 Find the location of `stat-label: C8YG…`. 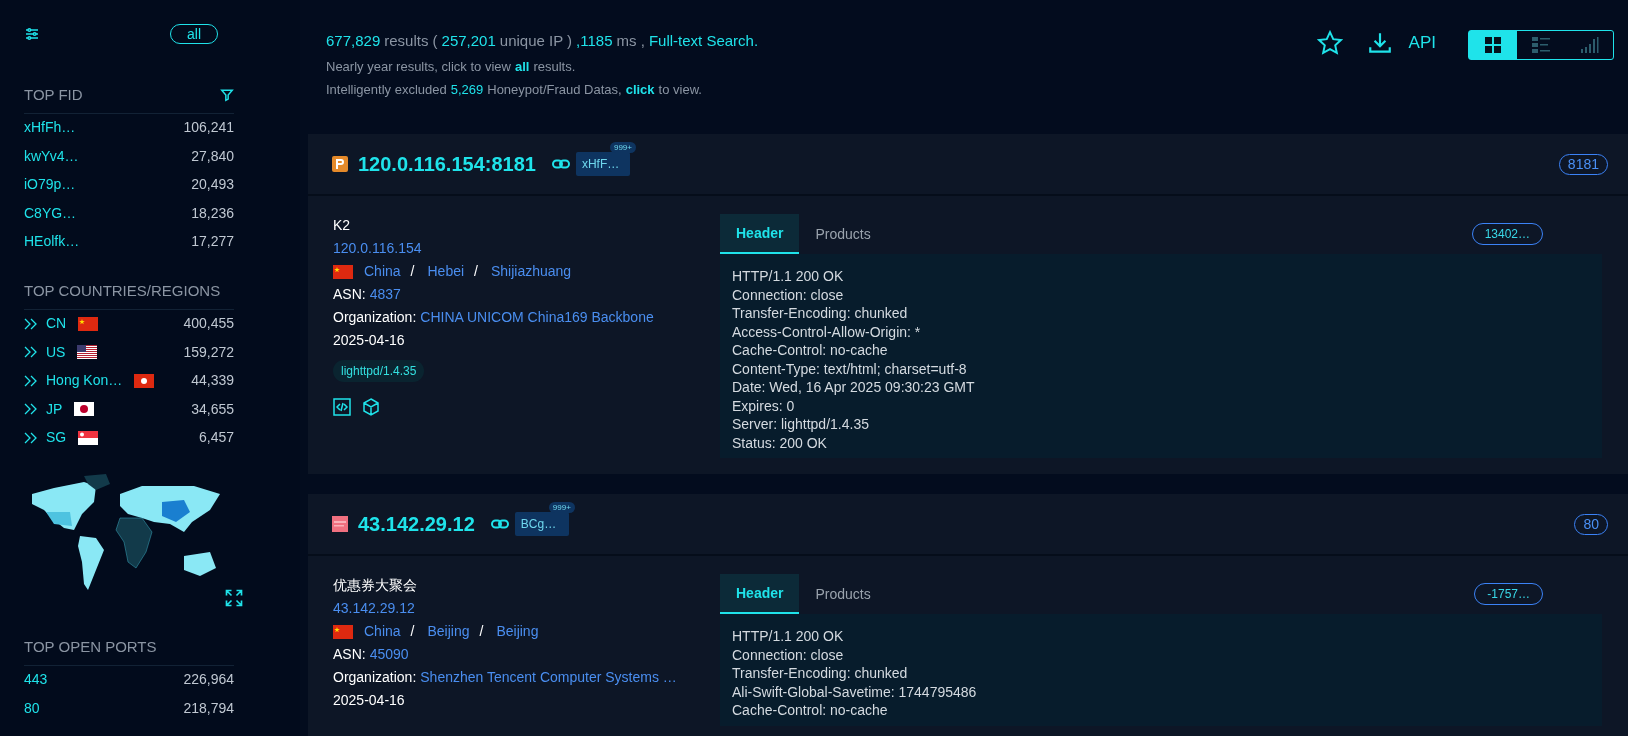

stat-label: C8YG… is located at coordinates (50, 213).